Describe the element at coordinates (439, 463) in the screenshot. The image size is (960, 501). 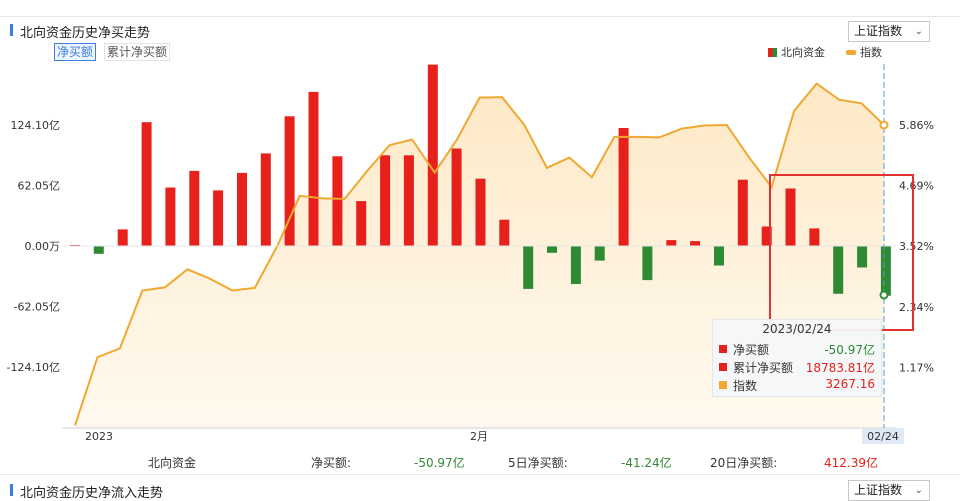
I see `summary-net-buy-value: -50.97亿` at that location.